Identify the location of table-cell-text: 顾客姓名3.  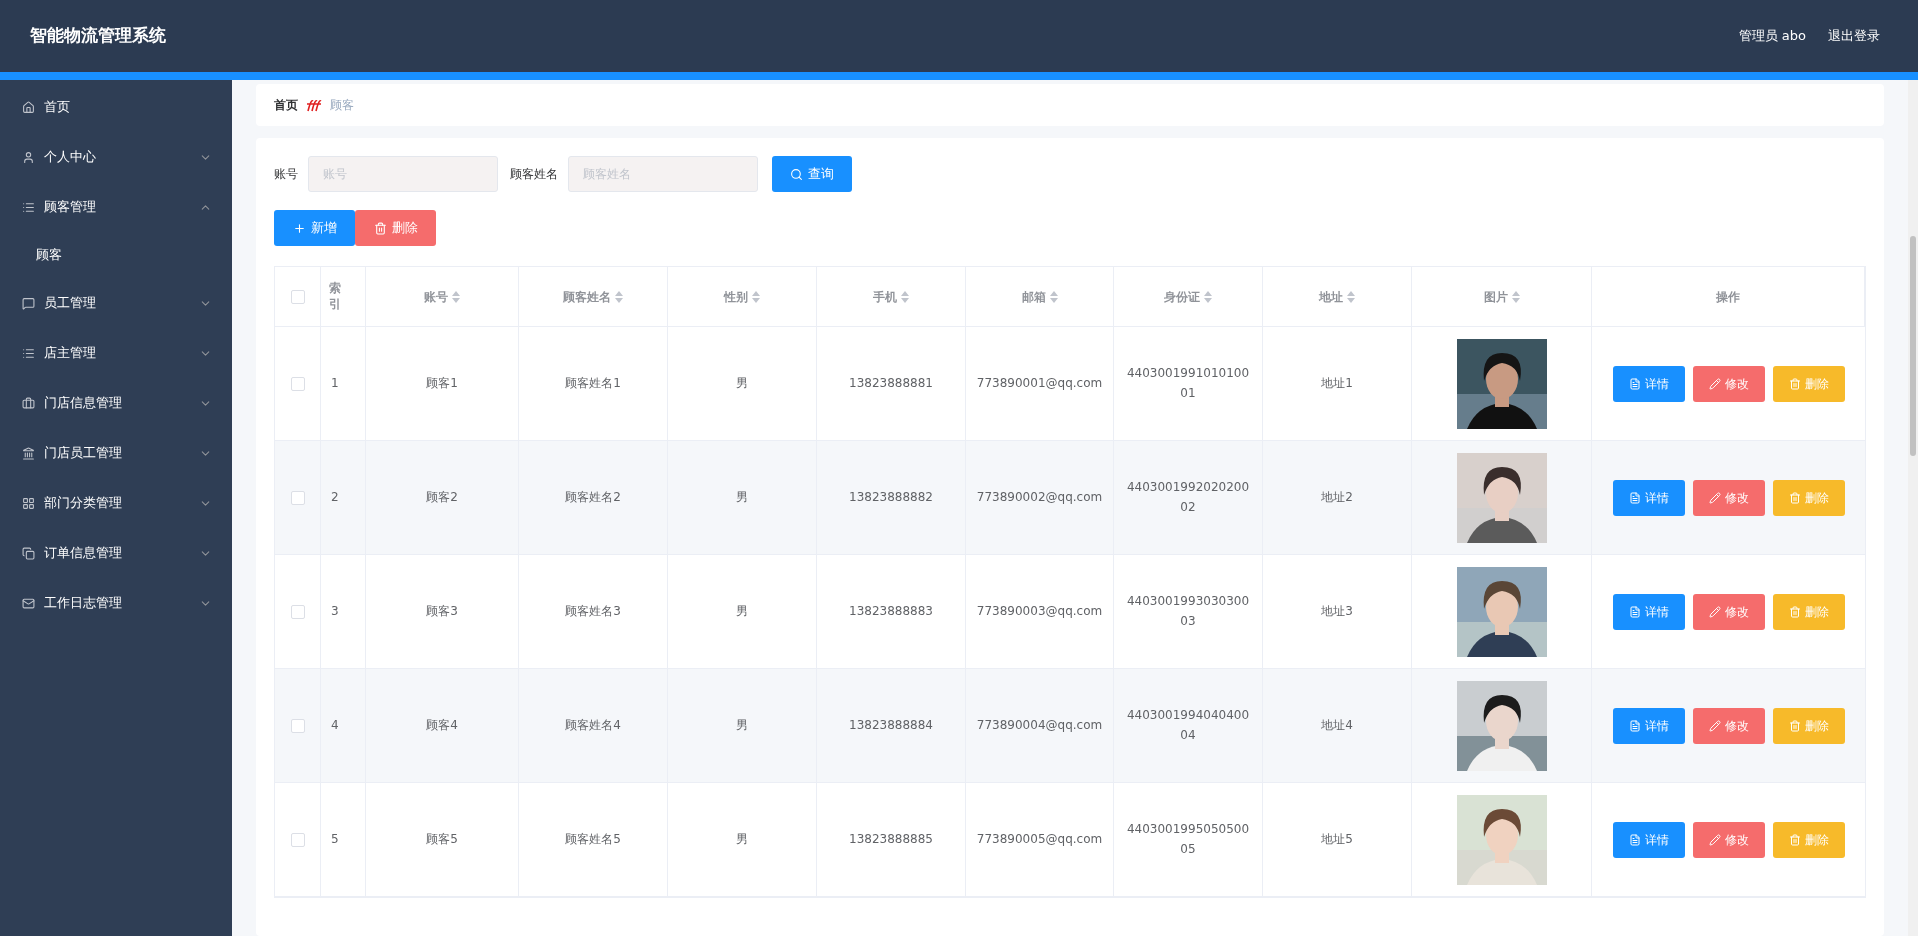
(593, 611).